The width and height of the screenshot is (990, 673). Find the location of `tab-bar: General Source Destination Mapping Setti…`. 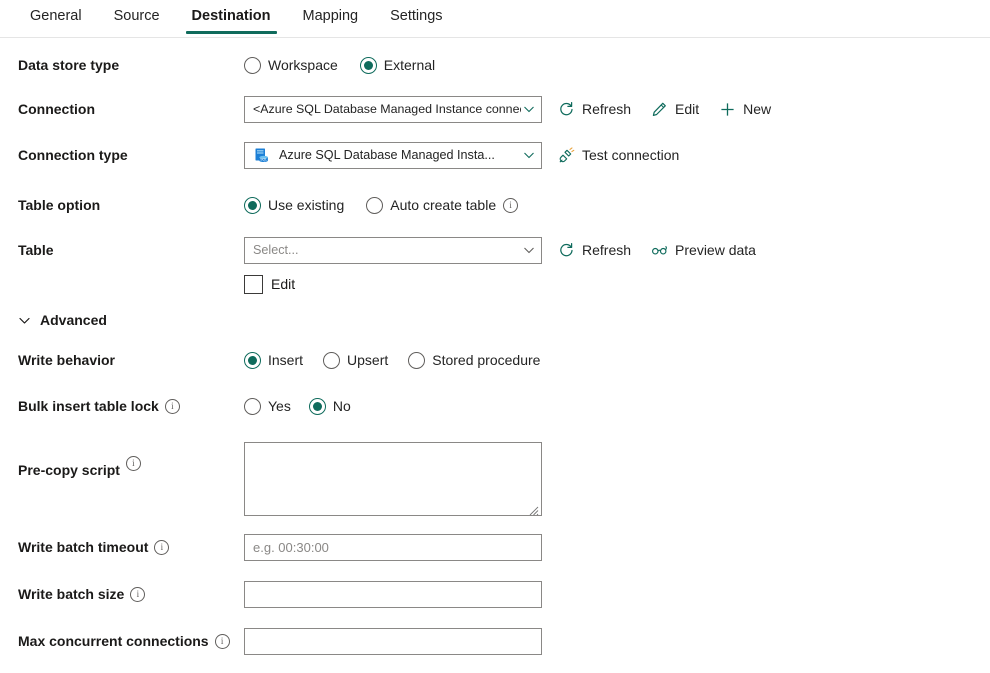

tab-bar: General Source Destination Mapping Setti… is located at coordinates (495, 19).